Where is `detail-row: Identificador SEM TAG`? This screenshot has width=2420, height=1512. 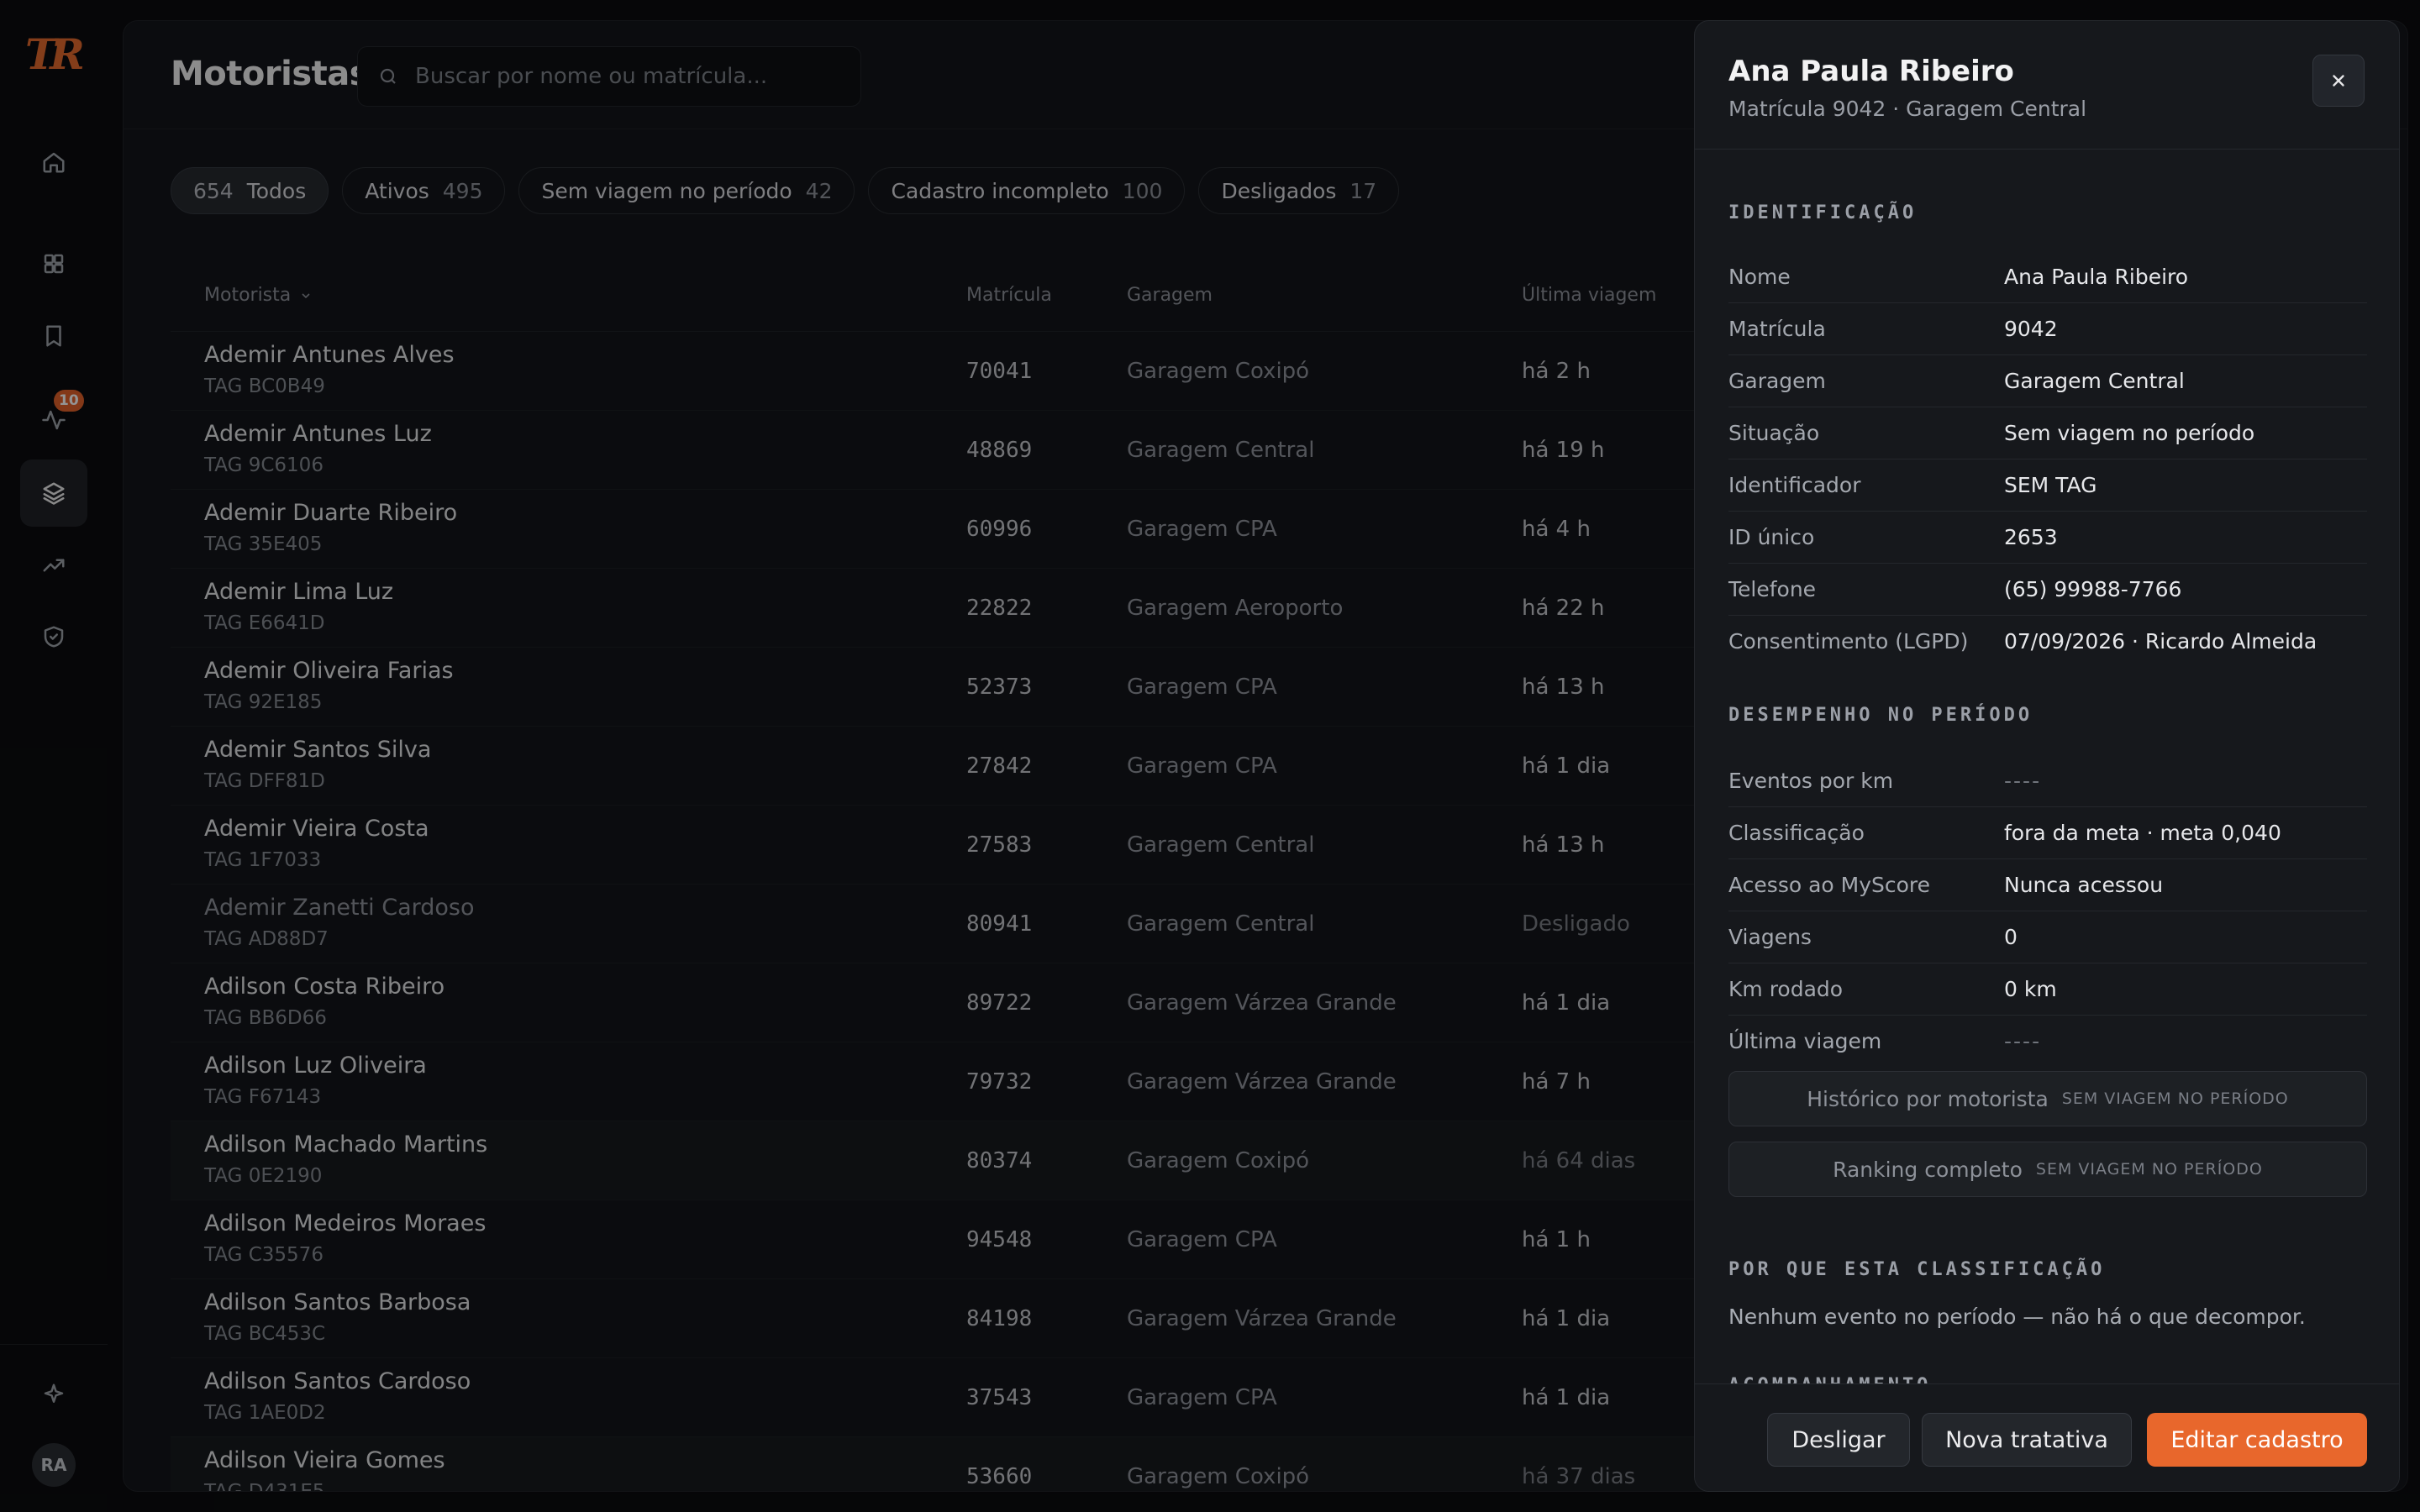
detail-row: Identificador SEM TAG is located at coordinates (2047, 485).